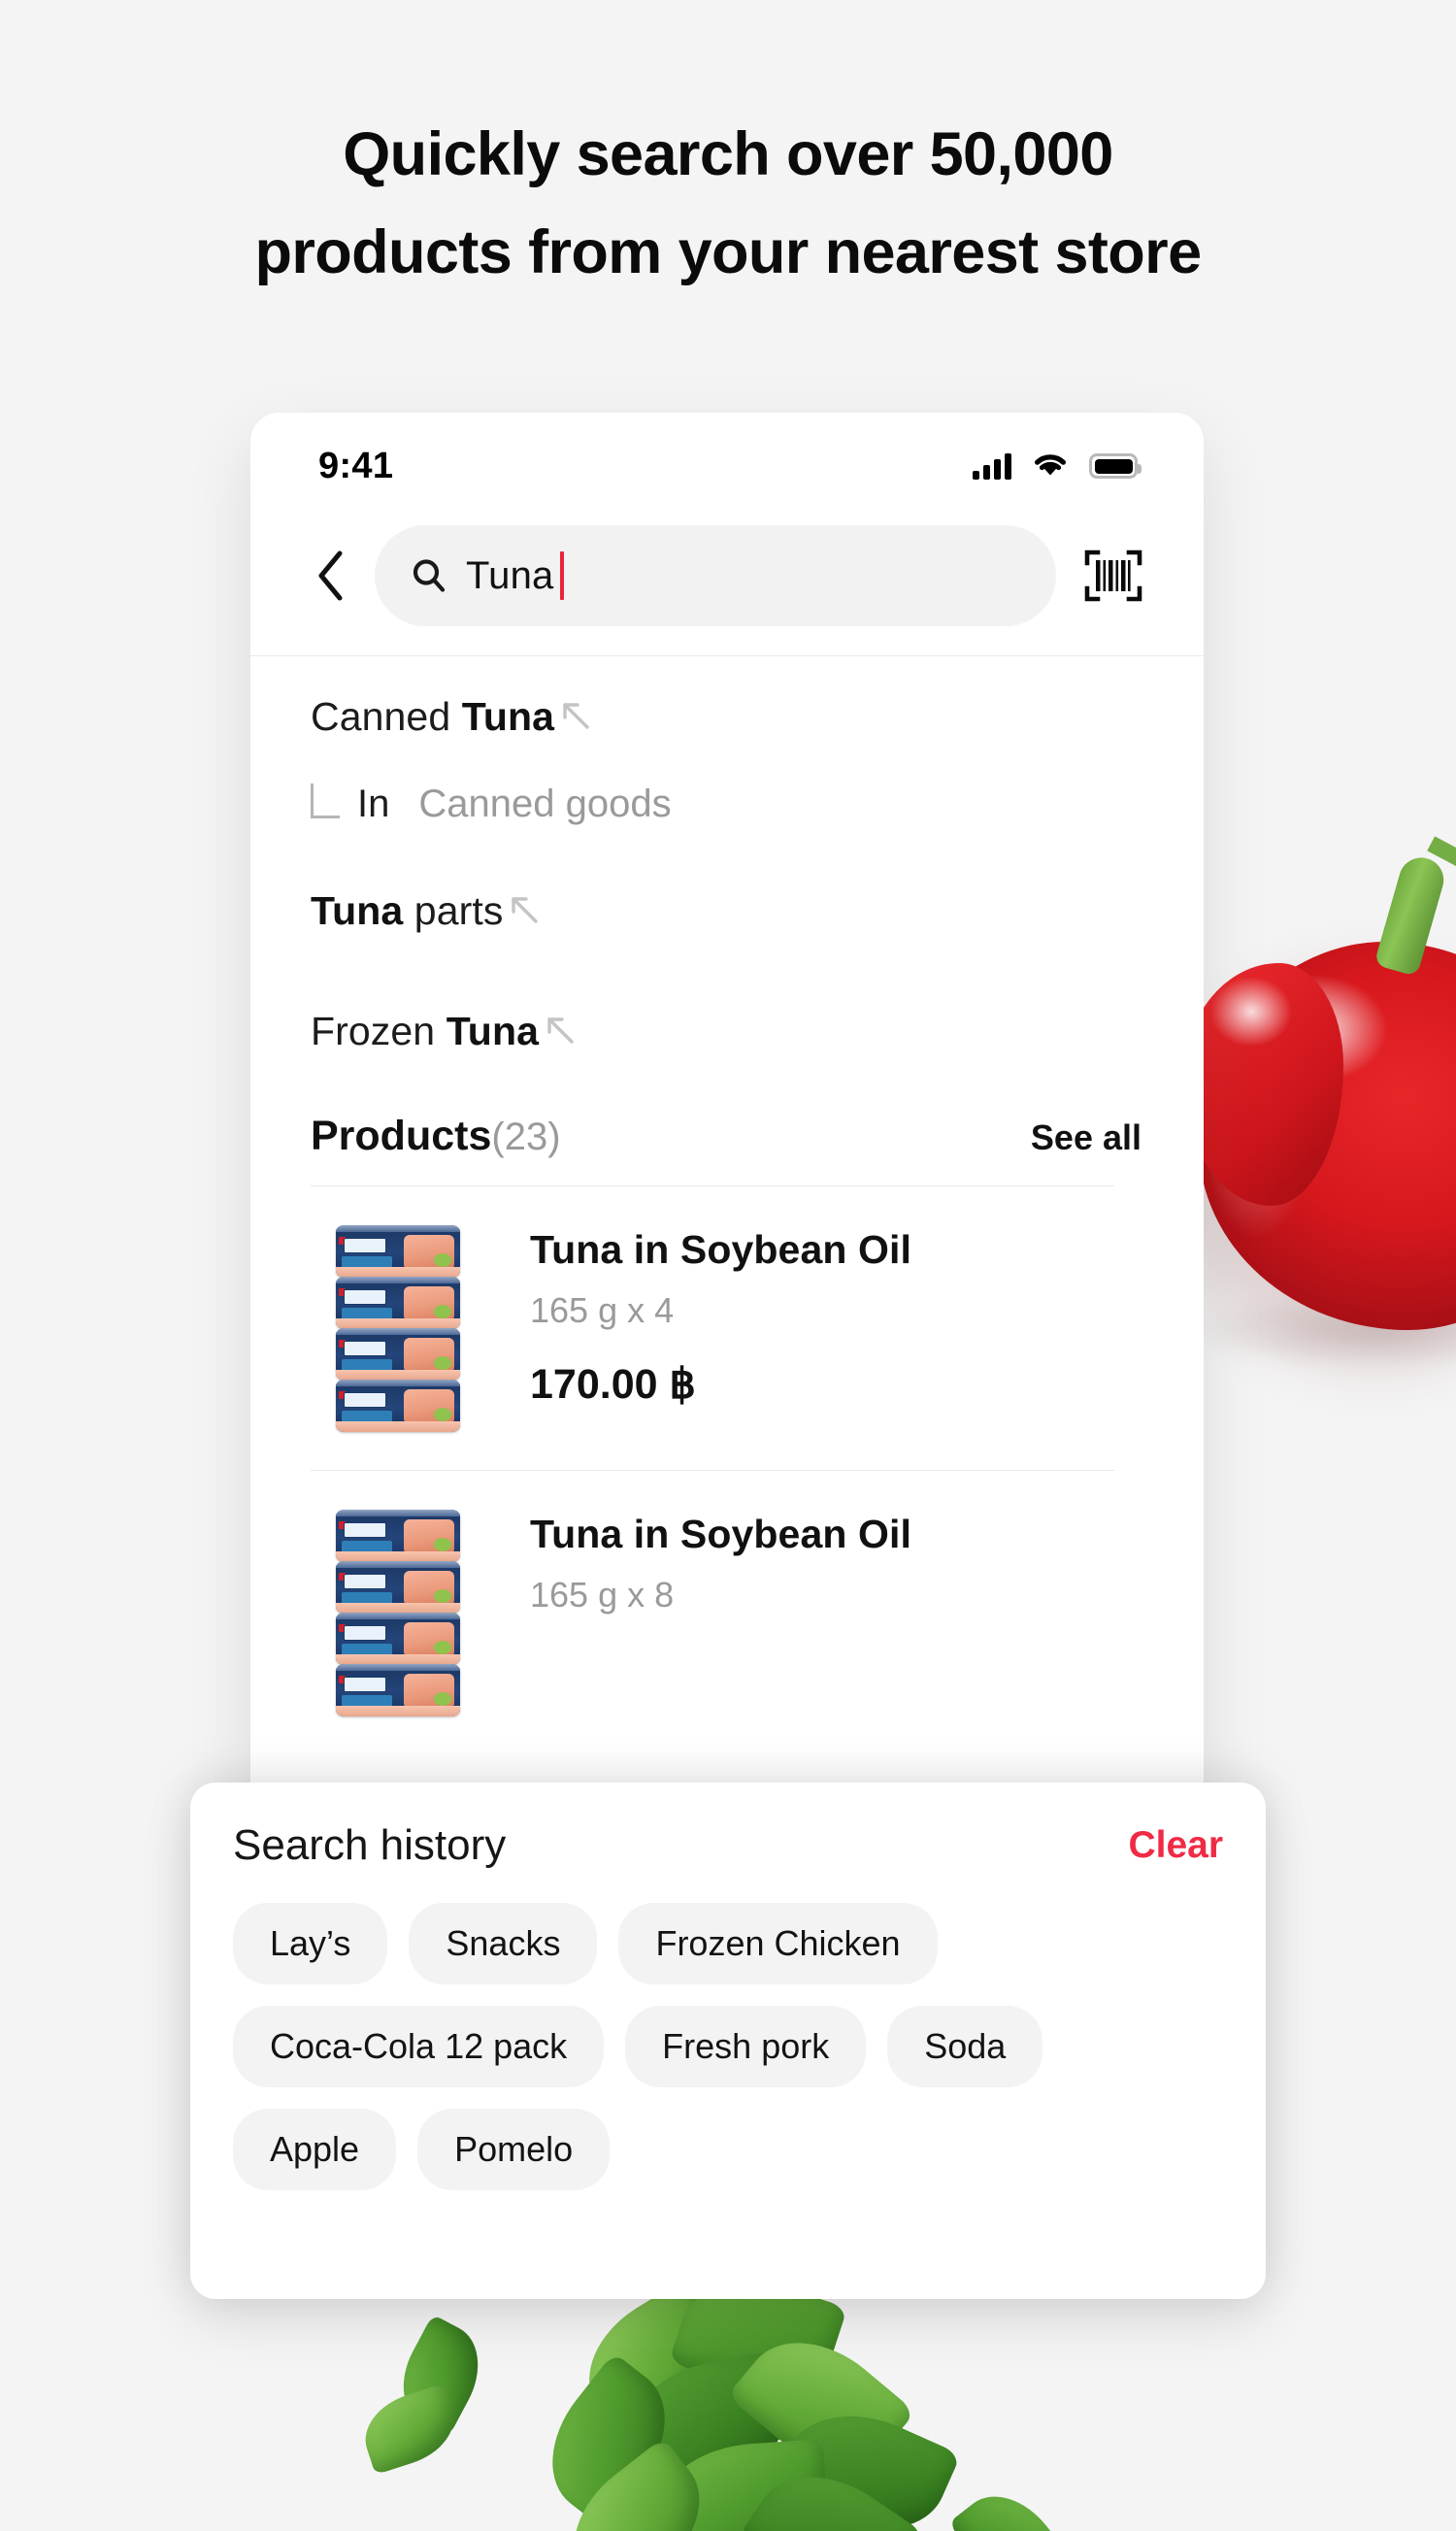 The image size is (1456, 2531). Describe the element at coordinates (992, 466) in the screenshot. I see `cellular-signal-icon` at that location.